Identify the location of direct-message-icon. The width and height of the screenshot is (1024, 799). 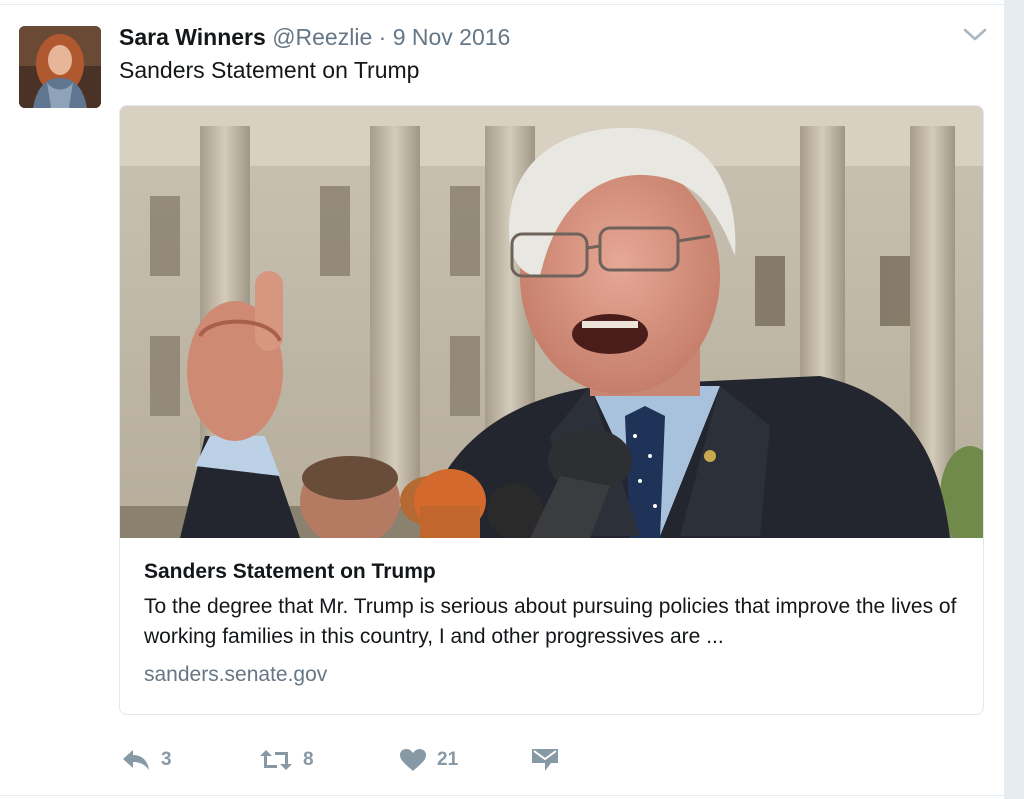
(545, 760).